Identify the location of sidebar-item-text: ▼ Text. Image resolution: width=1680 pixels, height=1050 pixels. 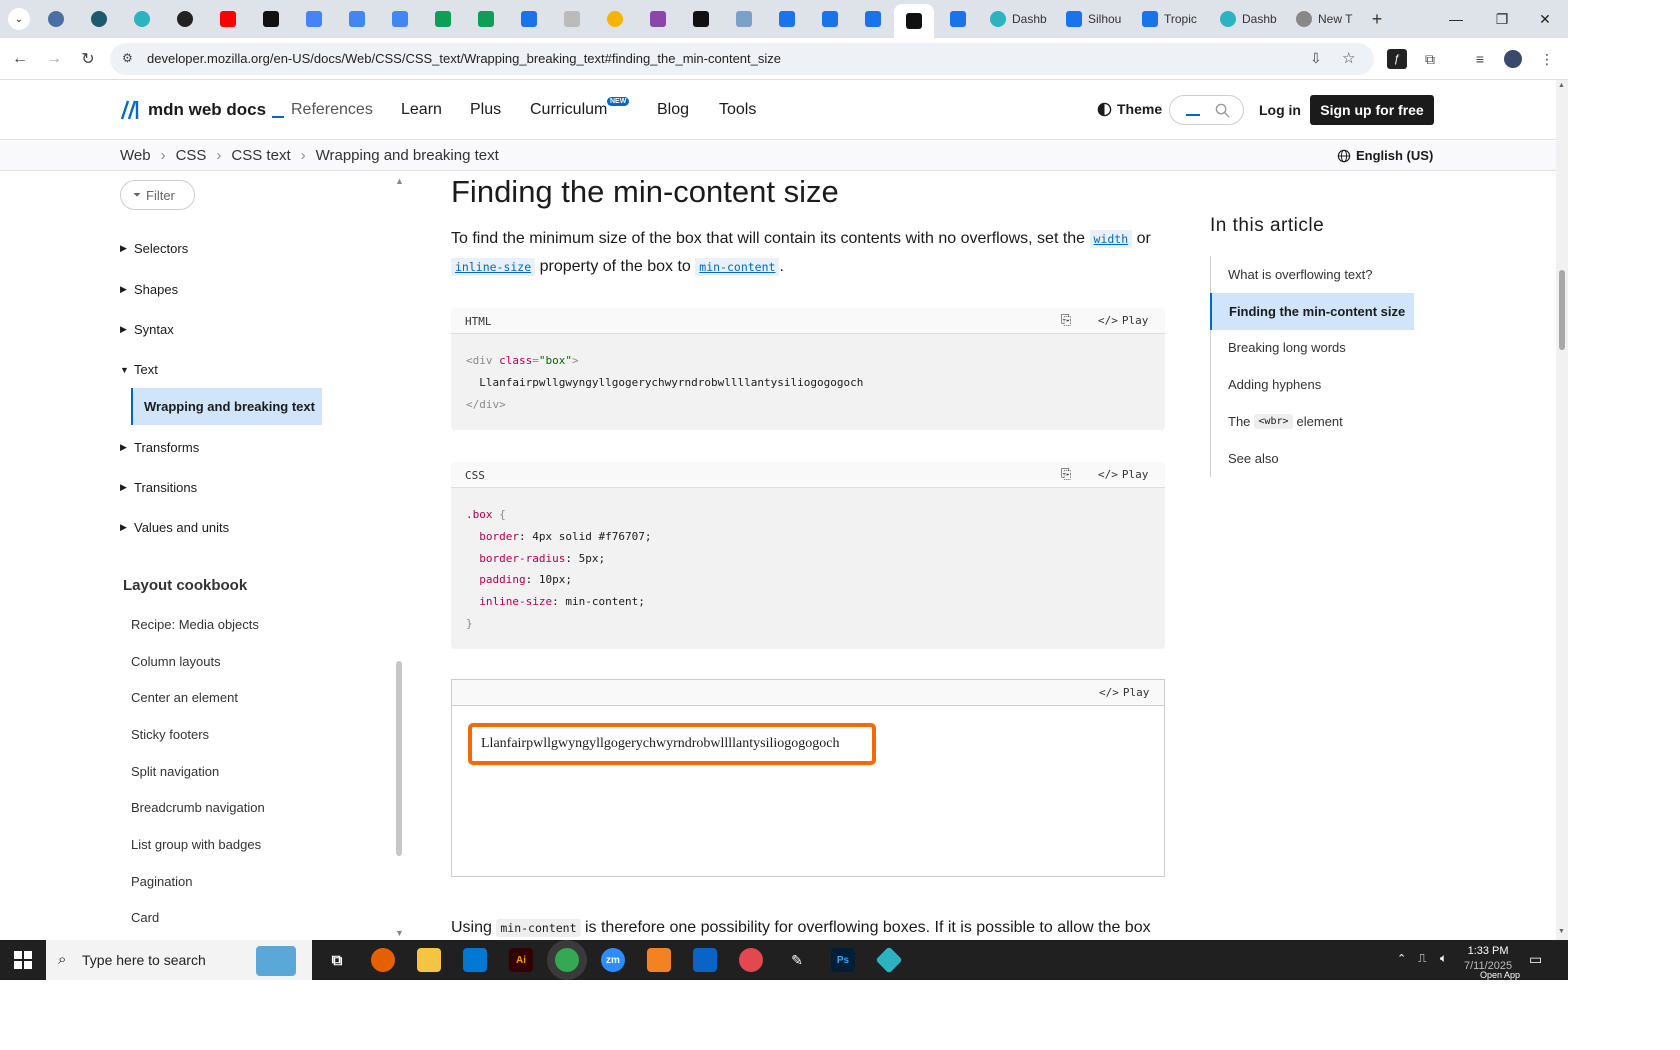
(139, 369).